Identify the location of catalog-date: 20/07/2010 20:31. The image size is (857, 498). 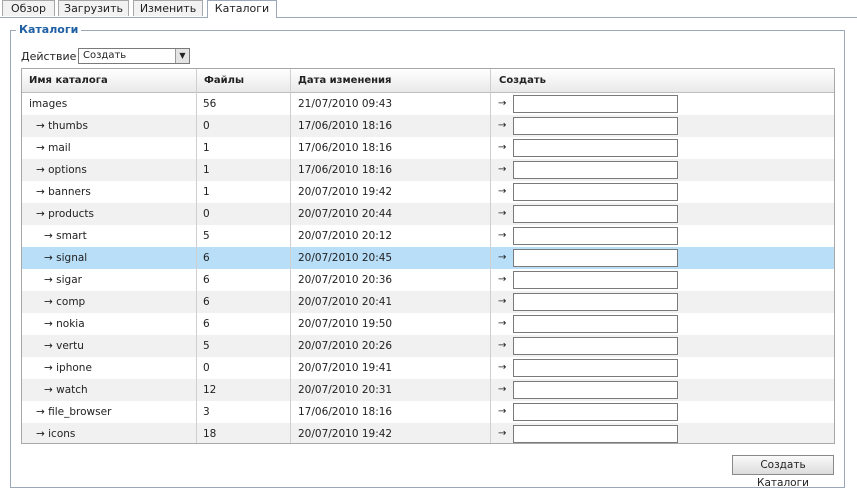
(345, 390).